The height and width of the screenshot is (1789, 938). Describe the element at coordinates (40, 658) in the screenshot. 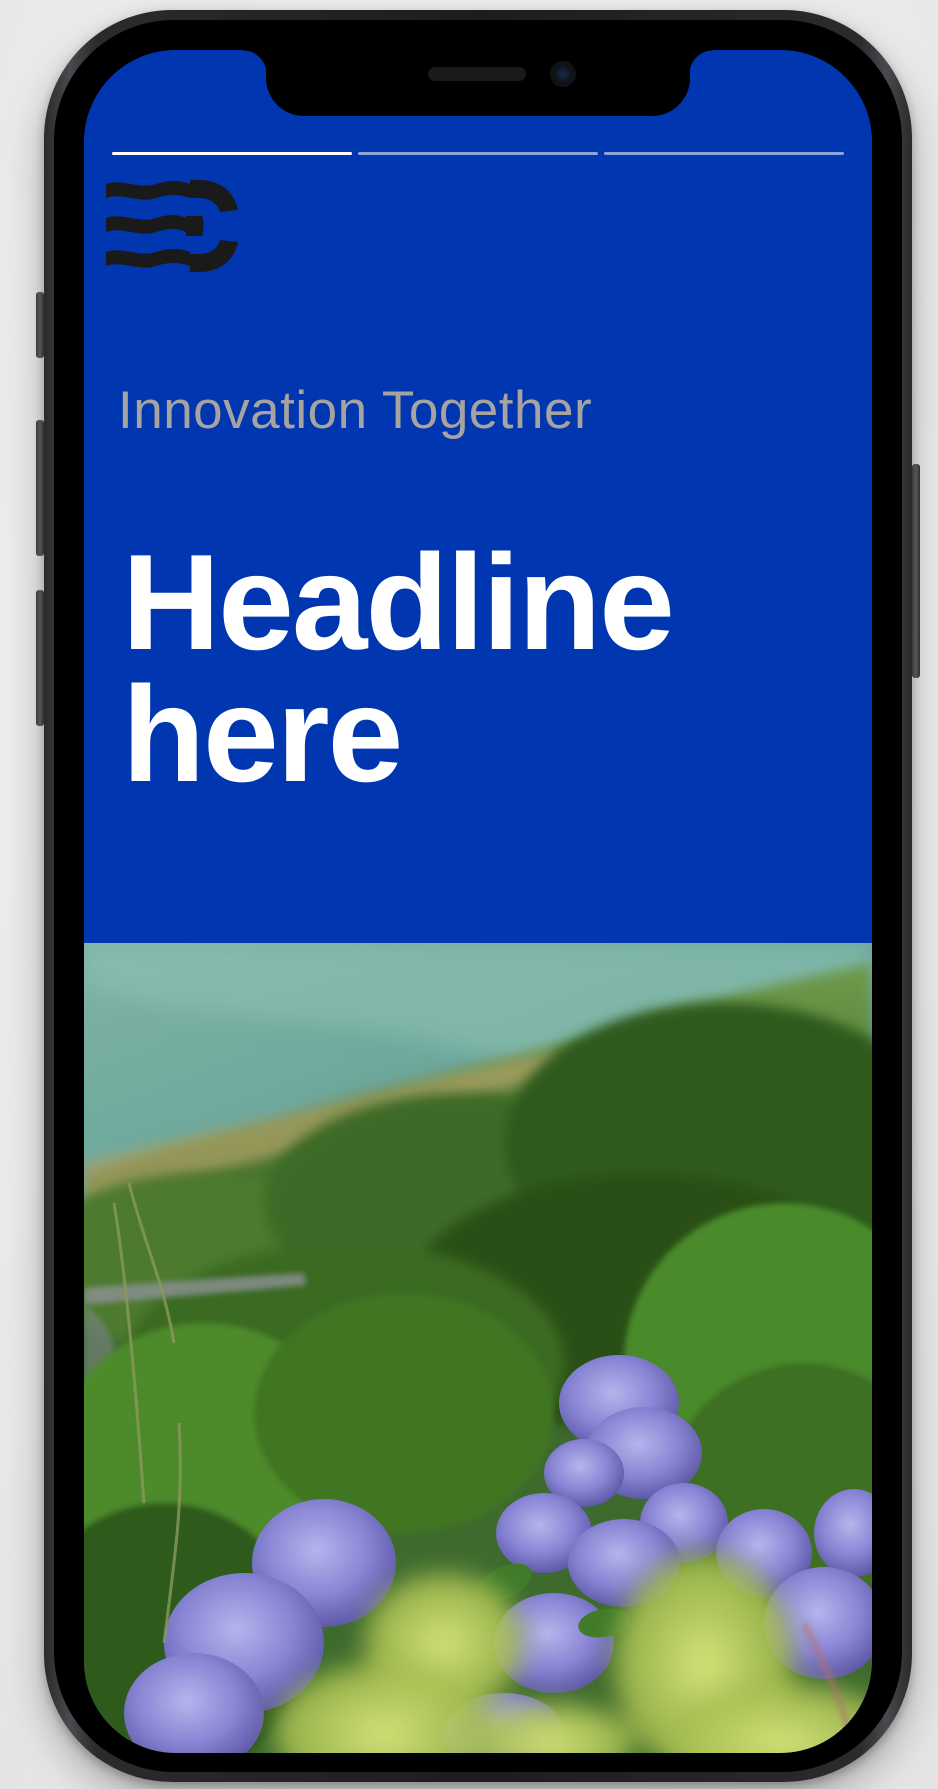

I see `volume-down-button` at that location.